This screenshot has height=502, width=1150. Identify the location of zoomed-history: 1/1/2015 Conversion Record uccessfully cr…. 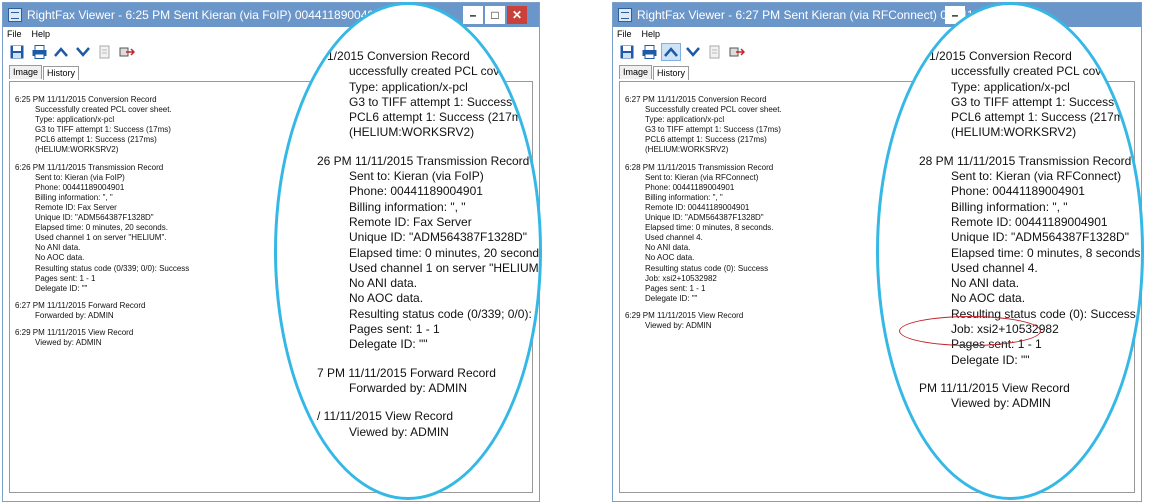
(1031, 237).